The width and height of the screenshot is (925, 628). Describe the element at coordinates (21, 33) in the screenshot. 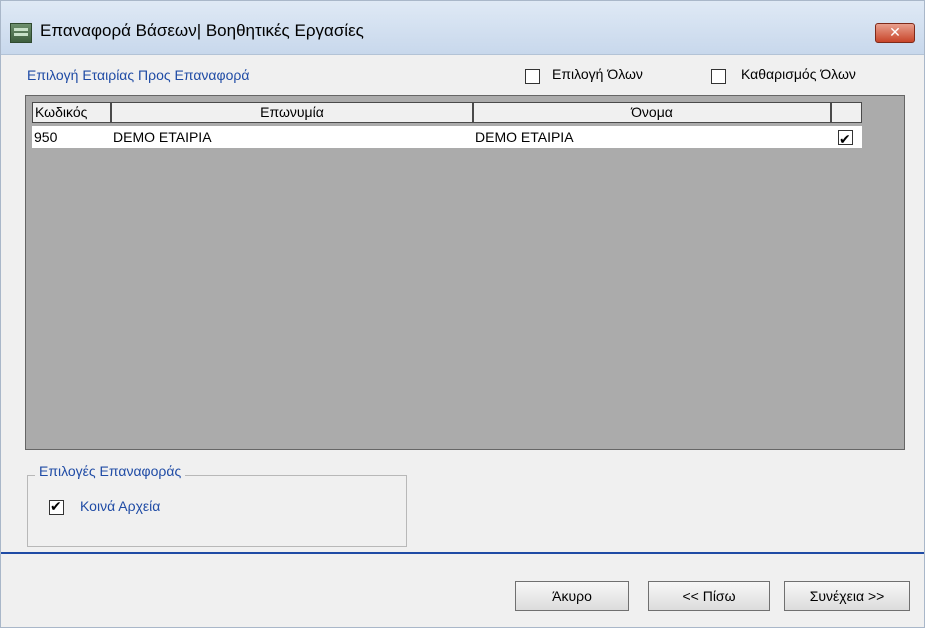

I see `app-icon` at that location.